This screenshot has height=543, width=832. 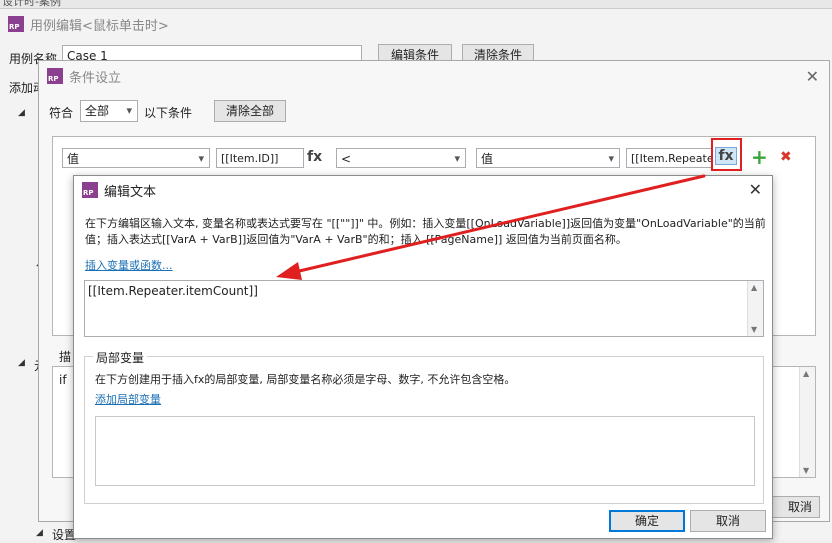 What do you see at coordinates (499, 224) in the screenshot?
I see `annotation-arrow-line` at bounding box center [499, 224].